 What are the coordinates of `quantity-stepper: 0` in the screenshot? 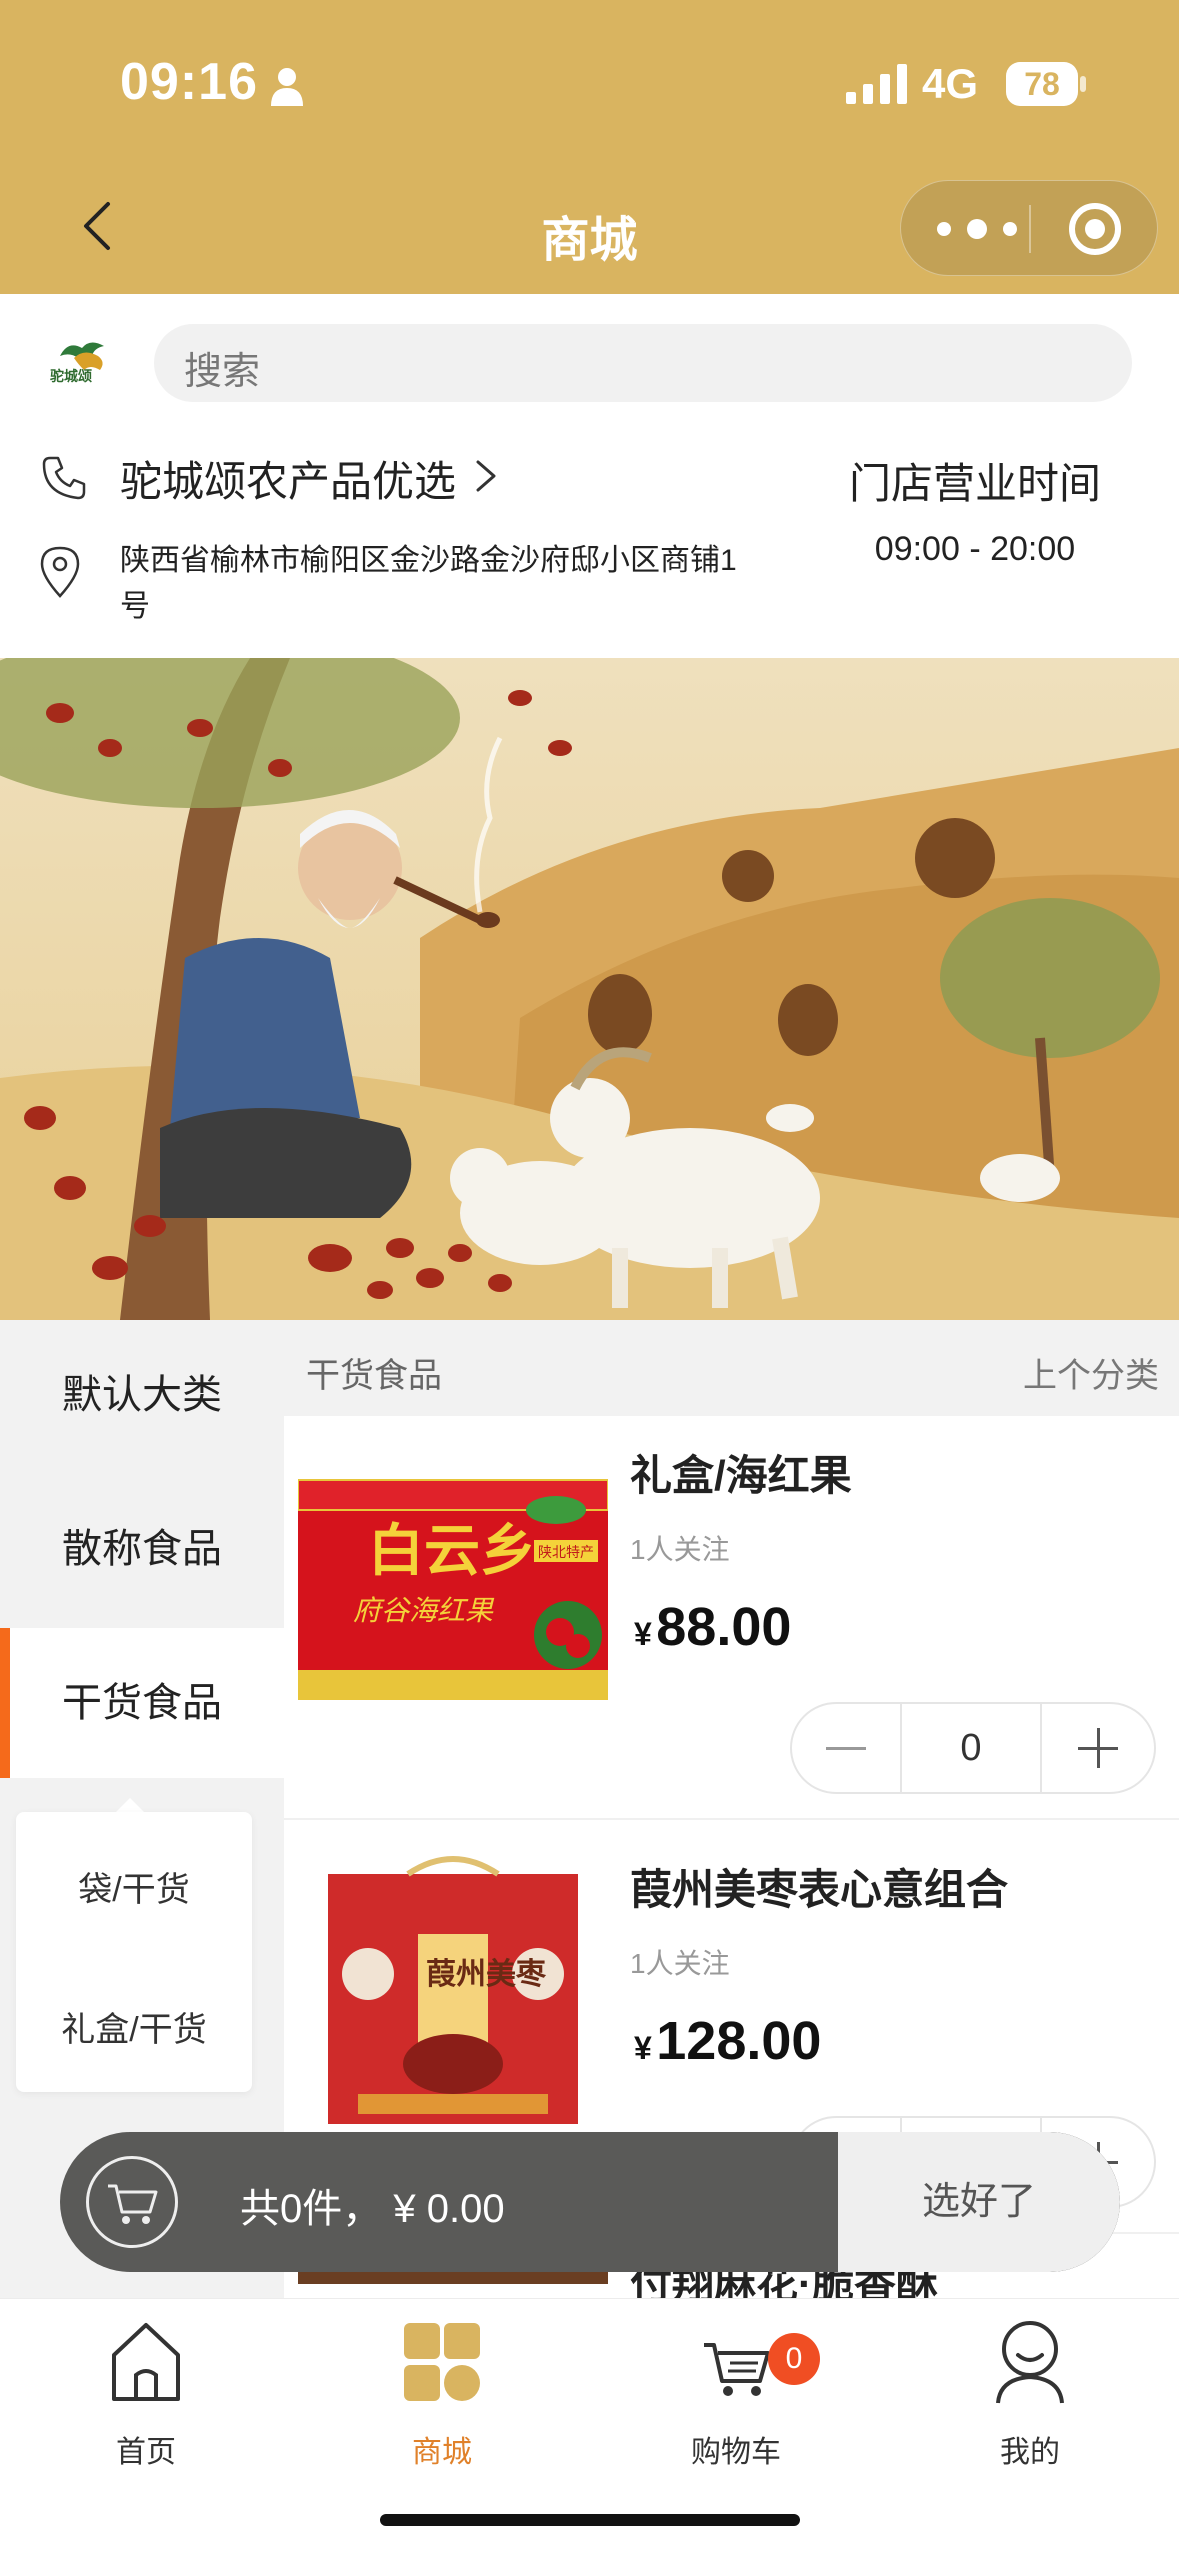 It's located at (973, 1748).